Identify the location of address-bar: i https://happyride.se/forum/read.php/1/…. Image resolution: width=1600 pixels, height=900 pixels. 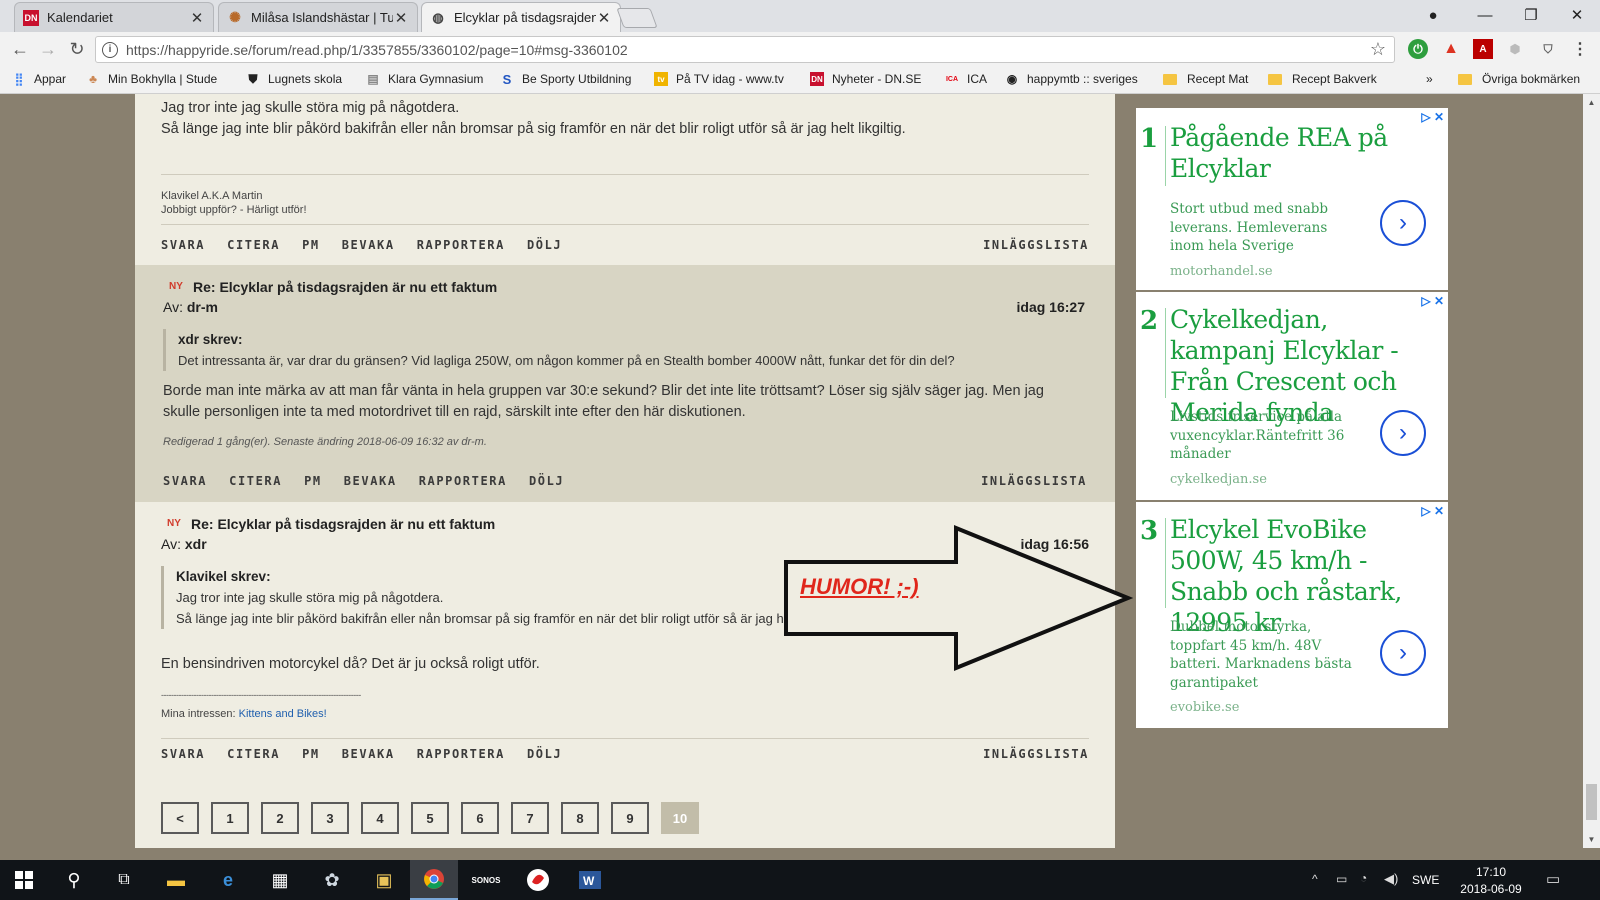
(745, 49).